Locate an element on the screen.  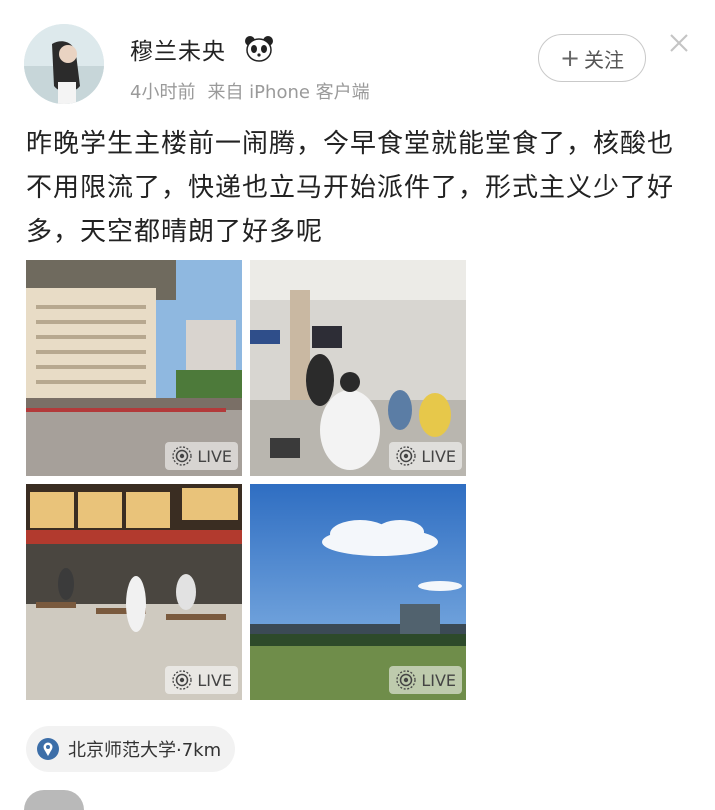
photo-2: LIVE is located at coordinates (358, 368).